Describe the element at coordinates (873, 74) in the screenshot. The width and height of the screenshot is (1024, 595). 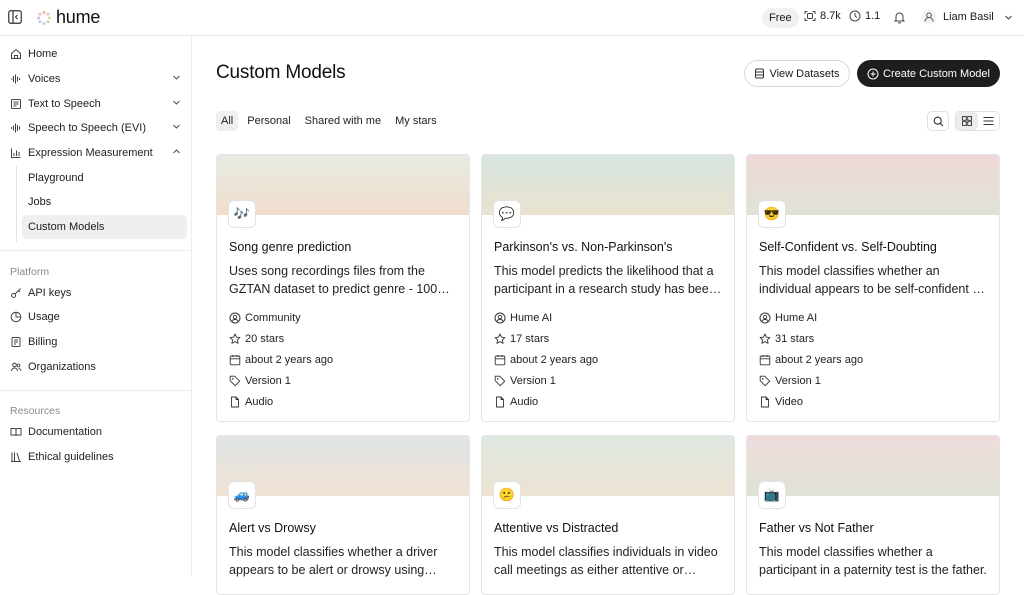
I see `plus-circle-icon` at that location.